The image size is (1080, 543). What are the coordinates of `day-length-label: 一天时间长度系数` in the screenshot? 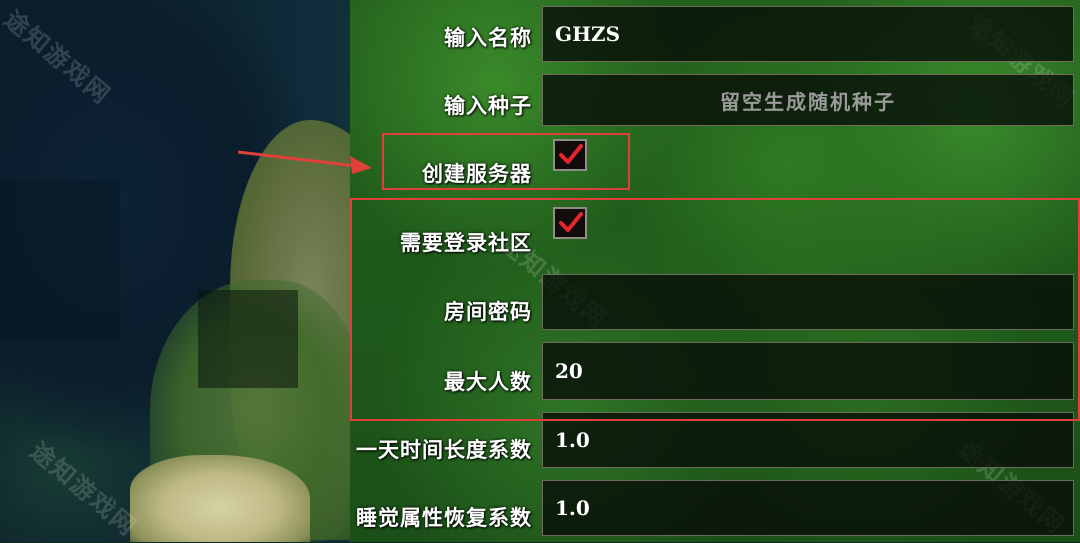 It's located at (444, 450).